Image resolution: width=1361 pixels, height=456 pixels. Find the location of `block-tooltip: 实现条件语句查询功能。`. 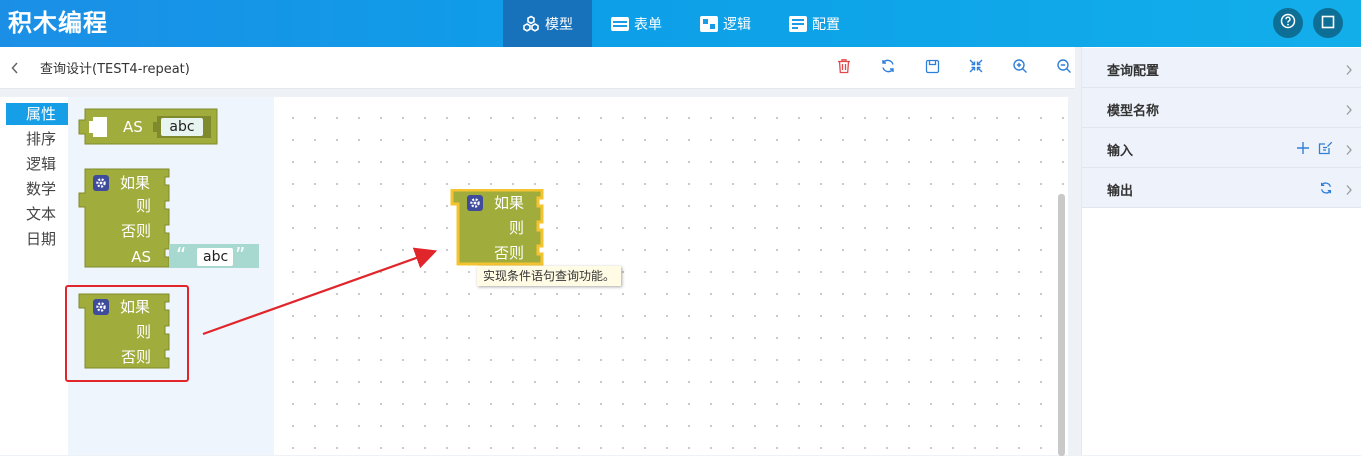

block-tooltip: 实现条件语句查询功能。 is located at coordinates (549, 276).